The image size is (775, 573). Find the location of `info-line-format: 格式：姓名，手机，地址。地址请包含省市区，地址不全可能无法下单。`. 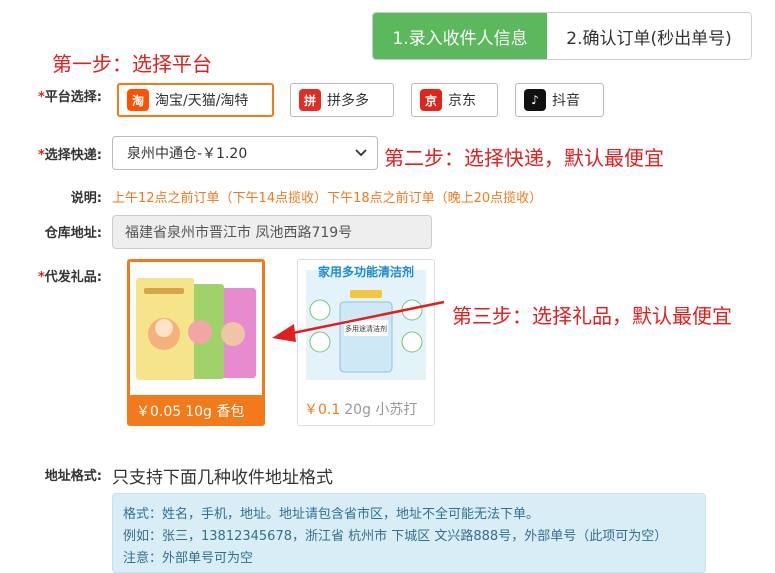

info-line-format: 格式：姓名，手机，地址。地址请包含省市区，地址不全可能无法下单。 is located at coordinates (331, 514).